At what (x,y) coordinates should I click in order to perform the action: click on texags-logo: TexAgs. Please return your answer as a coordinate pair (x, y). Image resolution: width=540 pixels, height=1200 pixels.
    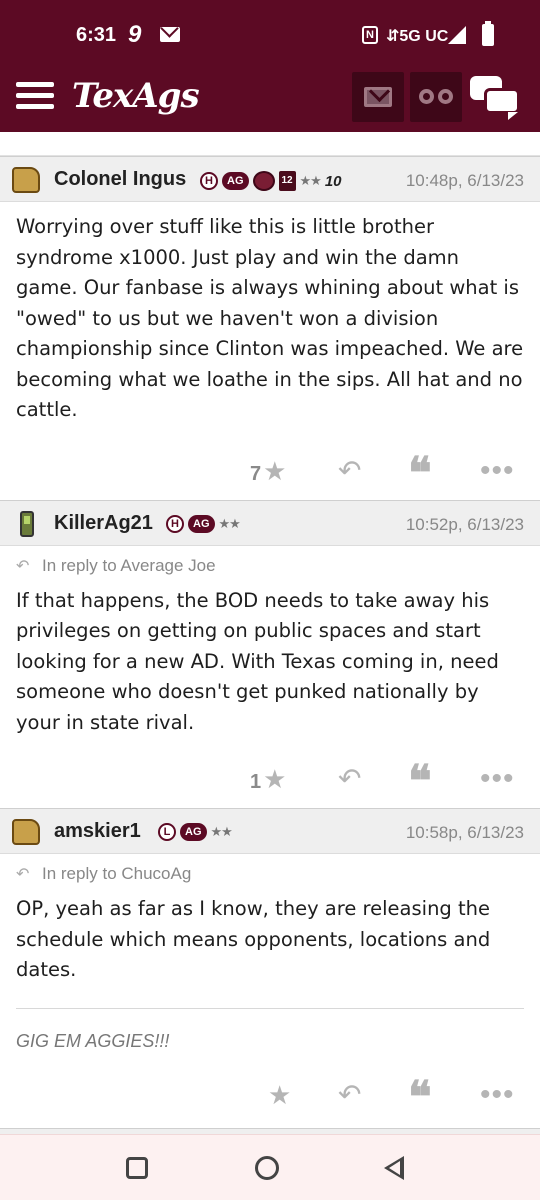
    Looking at the image, I should click on (136, 96).